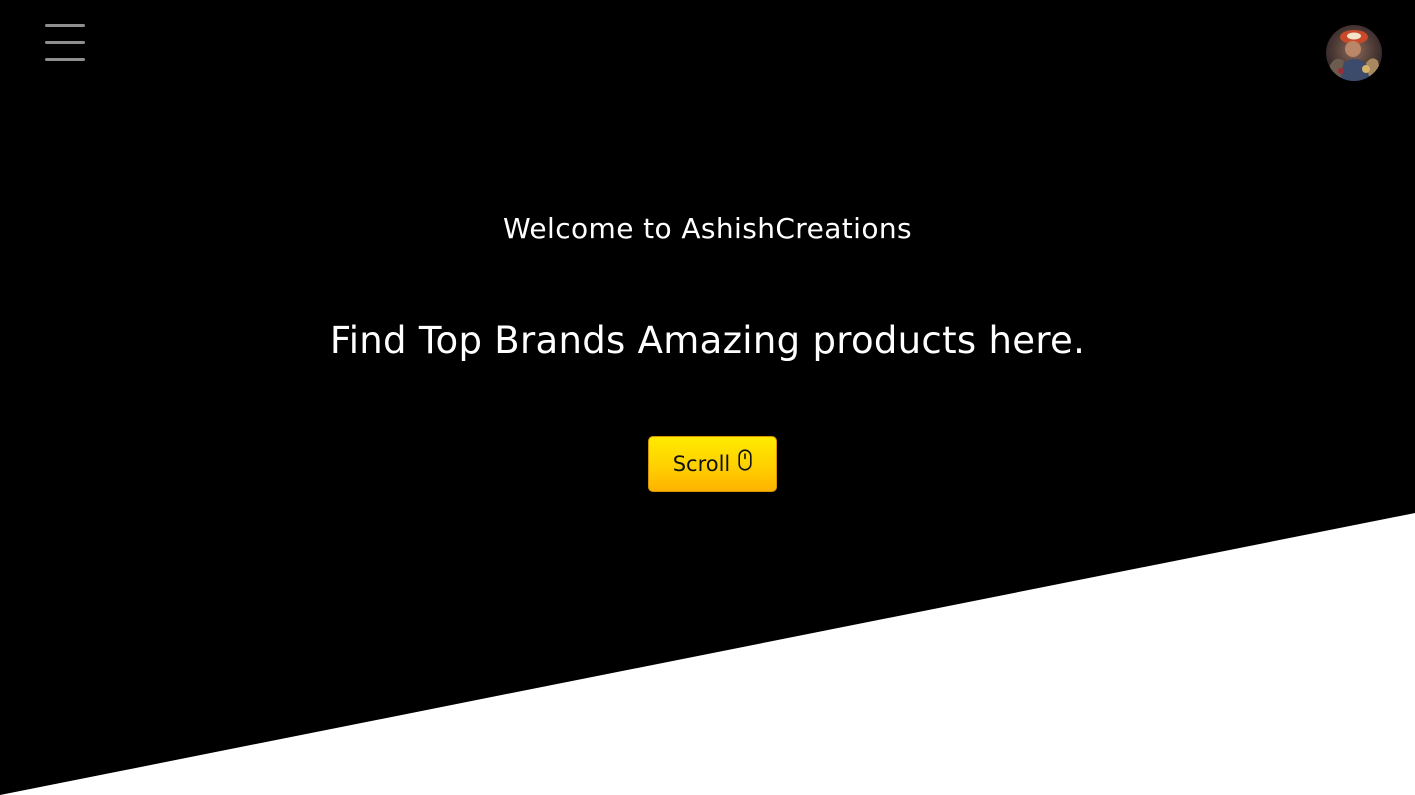 The height and width of the screenshot is (795, 1415). I want to click on mouse-icon, so click(745, 462).